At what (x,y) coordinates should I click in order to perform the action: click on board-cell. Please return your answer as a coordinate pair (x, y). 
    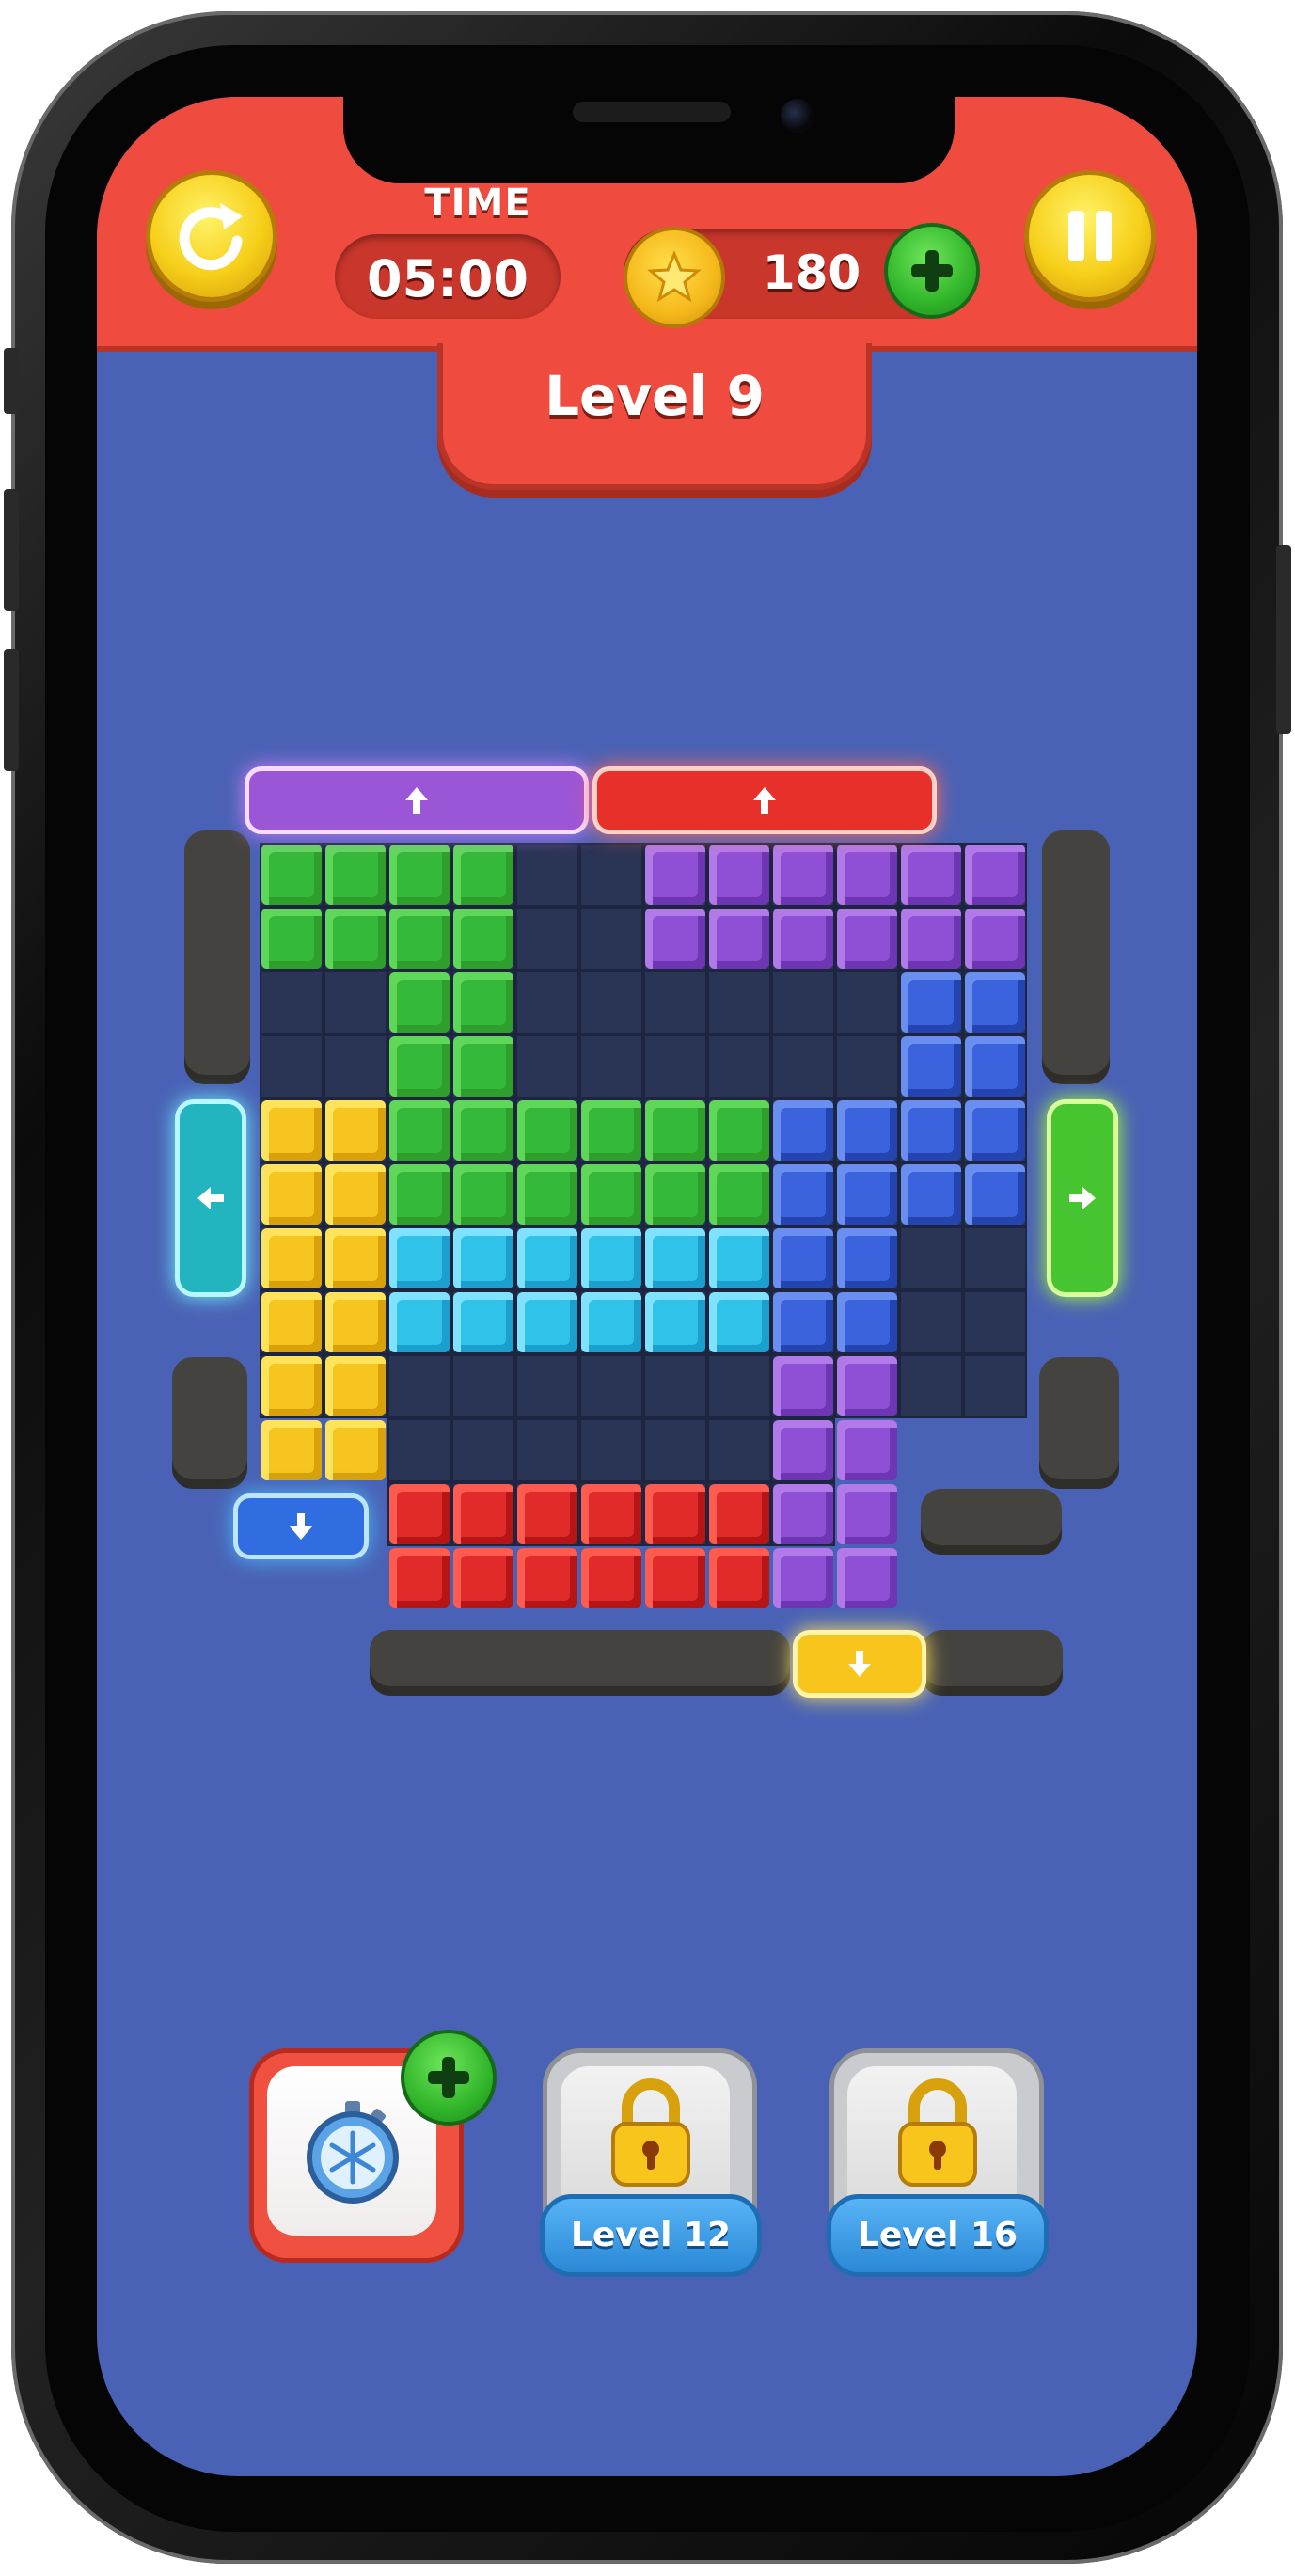
    Looking at the image, I should click on (547, 939).